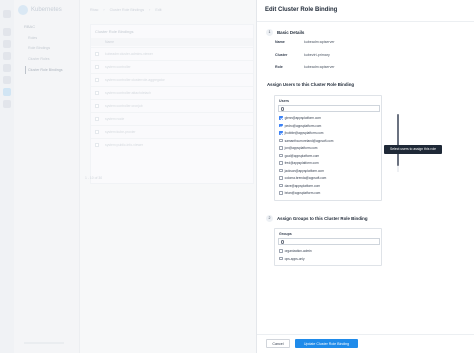  What do you see at coordinates (279, 67) in the screenshot?
I see `role-label: Role` at bounding box center [279, 67].